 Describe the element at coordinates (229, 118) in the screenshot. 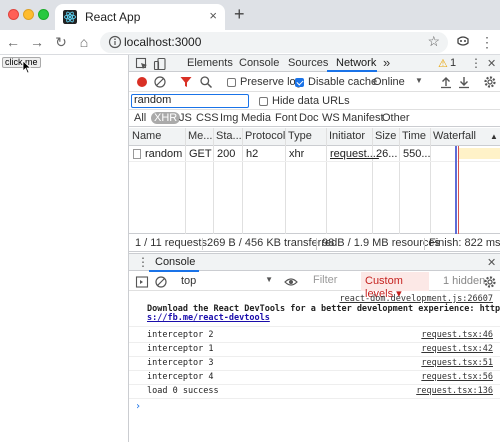

I see `type-img: Img` at that location.